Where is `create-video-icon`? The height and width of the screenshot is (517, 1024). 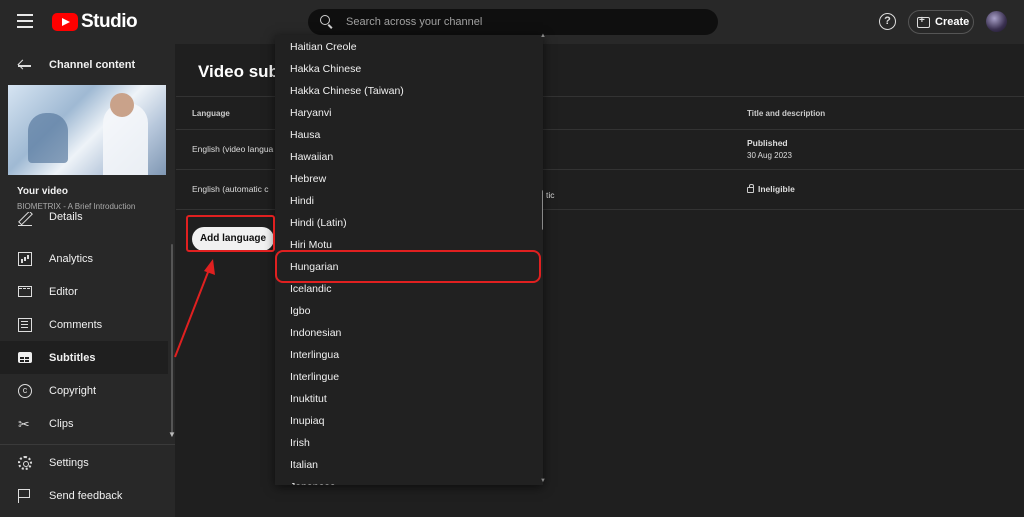 create-video-icon is located at coordinates (923, 21).